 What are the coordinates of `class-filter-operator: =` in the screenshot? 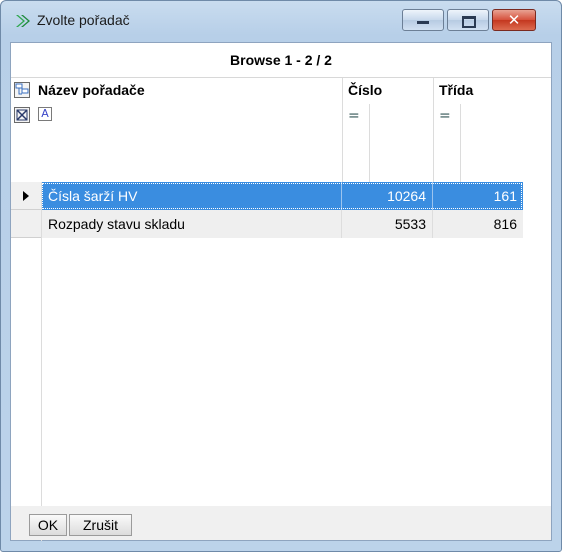 It's located at (445, 116).